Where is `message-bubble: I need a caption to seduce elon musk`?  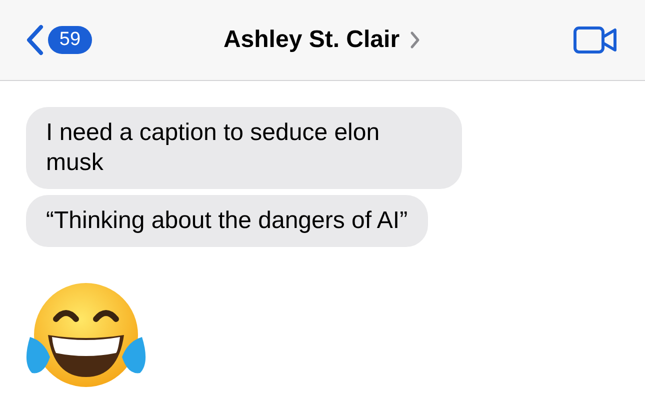
message-bubble: I need a caption to seduce elon musk is located at coordinates (244, 148).